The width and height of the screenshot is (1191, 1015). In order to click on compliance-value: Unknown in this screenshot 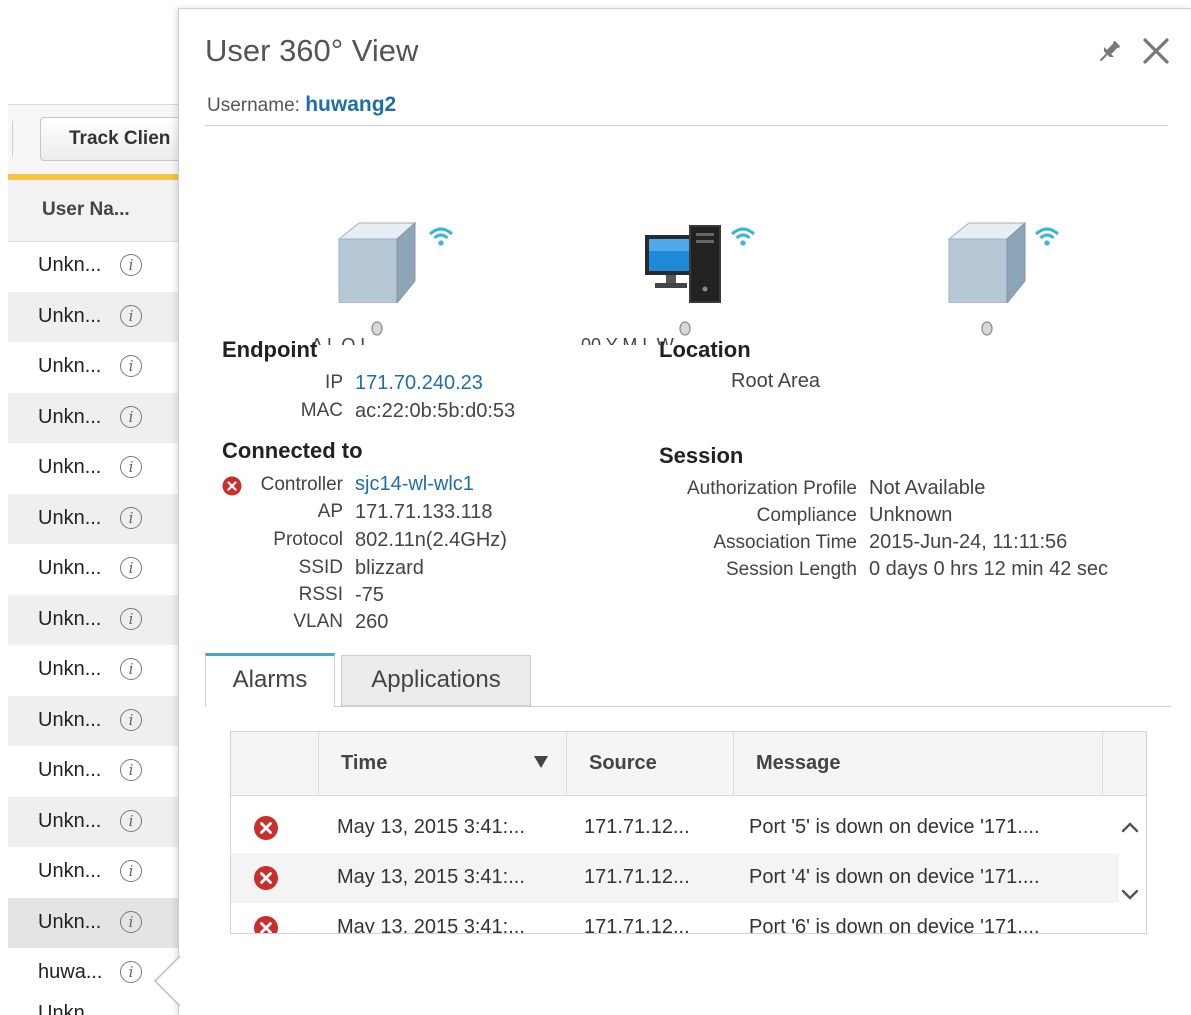, I will do `click(911, 515)`.